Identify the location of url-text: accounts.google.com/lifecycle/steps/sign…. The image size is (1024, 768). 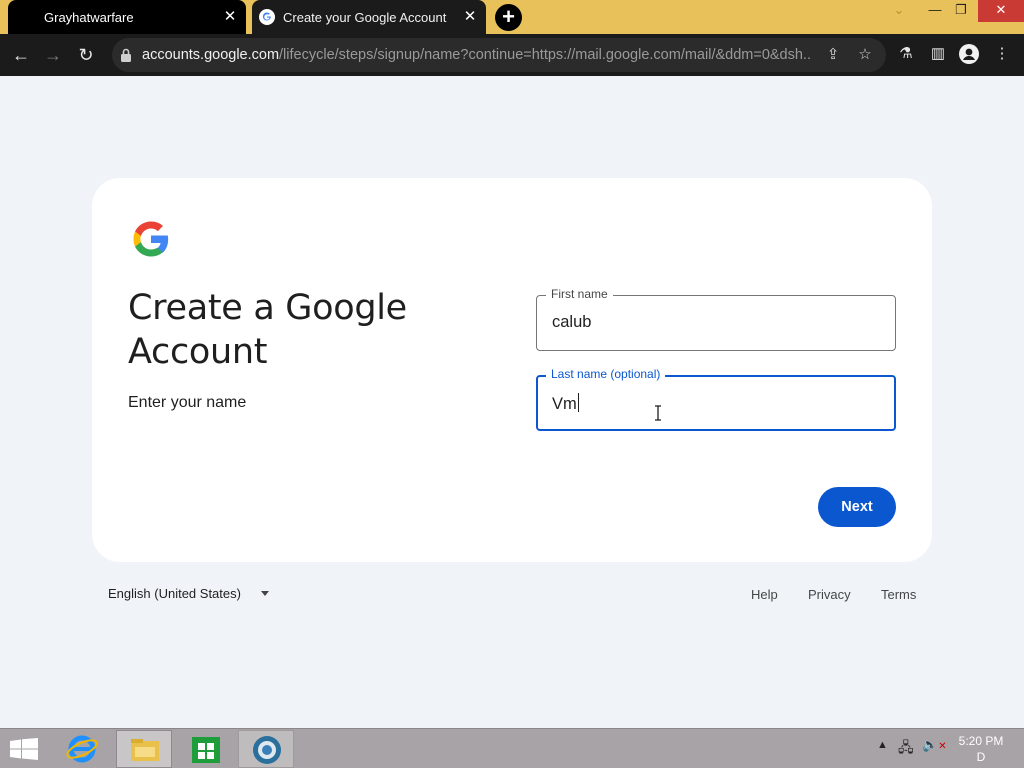
(477, 55).